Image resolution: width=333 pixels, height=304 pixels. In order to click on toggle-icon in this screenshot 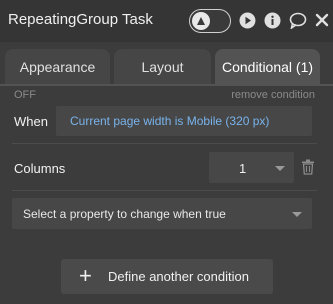, I will do `click(201, 21)`.